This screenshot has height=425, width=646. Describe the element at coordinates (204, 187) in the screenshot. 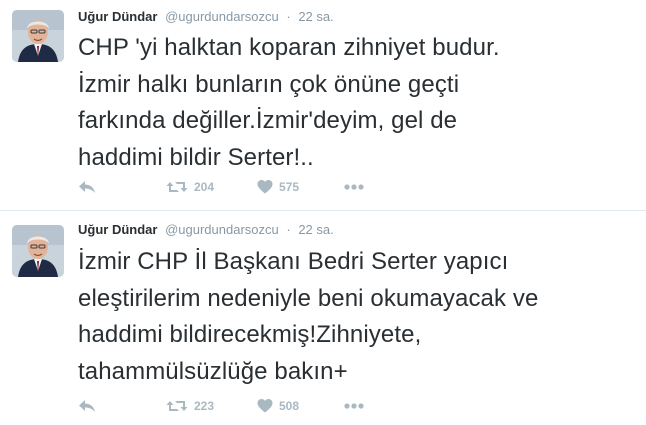

I see `retweet-count: 204` at that location.